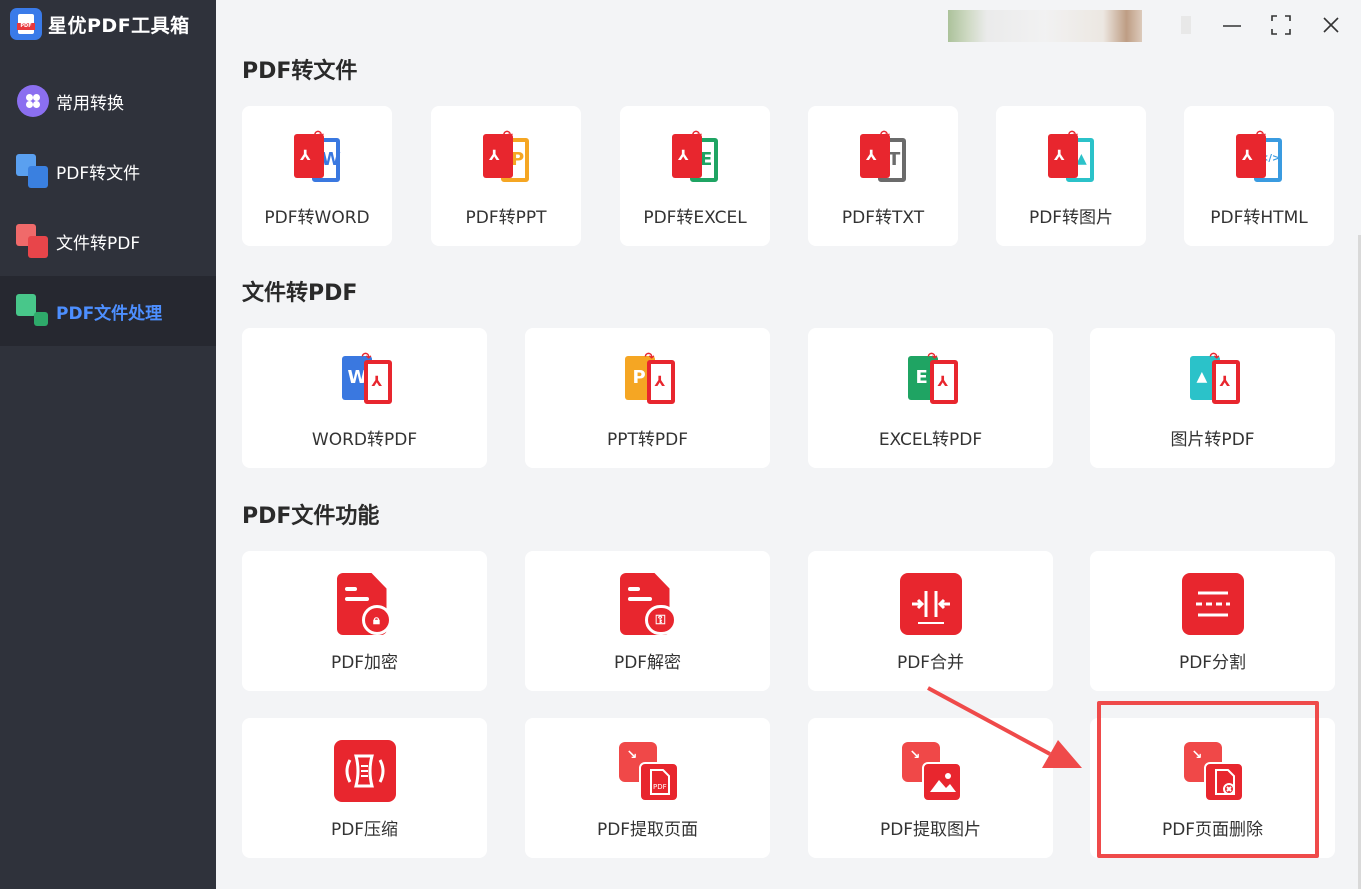 This screenshot has height=889, width=1361. What do you see at coordinates (98, 173) in the screenshot?
I see `sidebar-item-label: PDF转文件` at bounding box center [98, 173].